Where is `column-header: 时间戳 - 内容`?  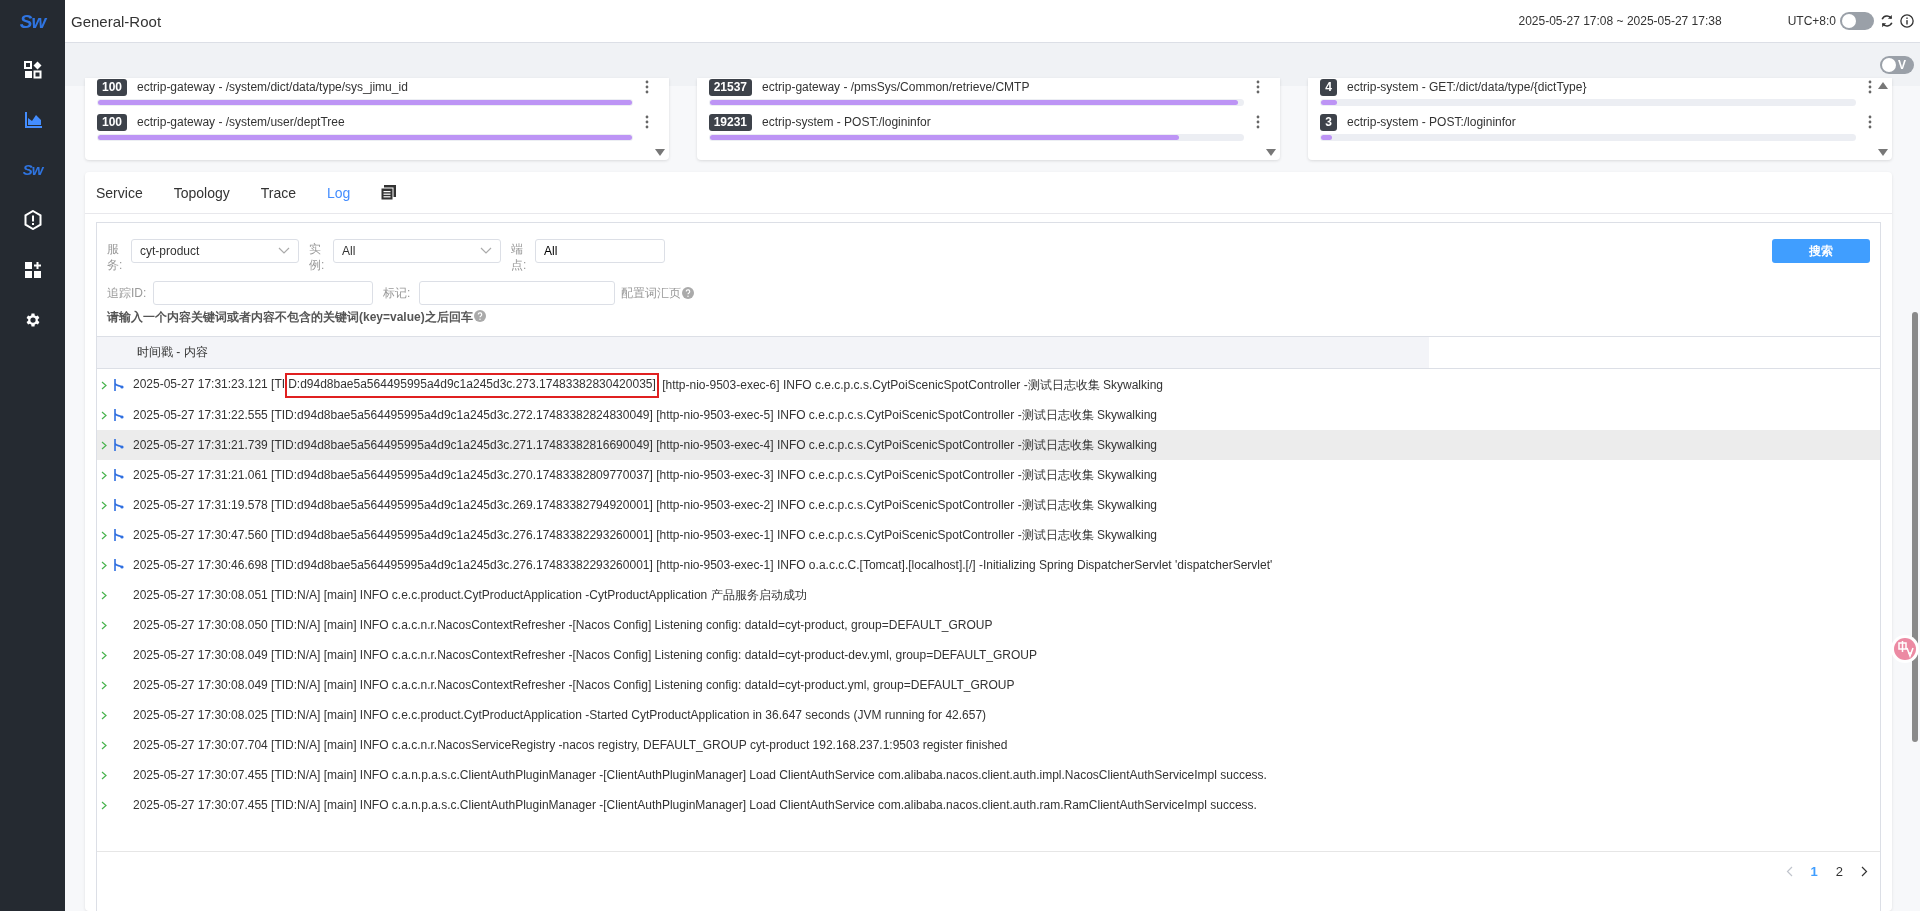
column-header: 时间戳 - 内容 is located at coordinates (763, 352).